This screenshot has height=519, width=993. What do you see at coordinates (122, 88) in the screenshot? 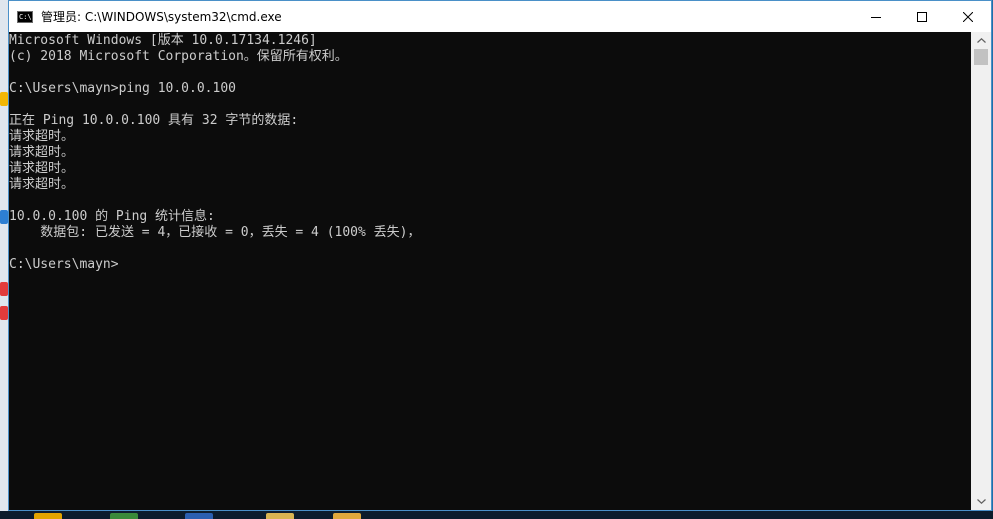
I see `console-line: C:\Users\mayn>ping 10.0.0.100` at bounding box center [122, 88].